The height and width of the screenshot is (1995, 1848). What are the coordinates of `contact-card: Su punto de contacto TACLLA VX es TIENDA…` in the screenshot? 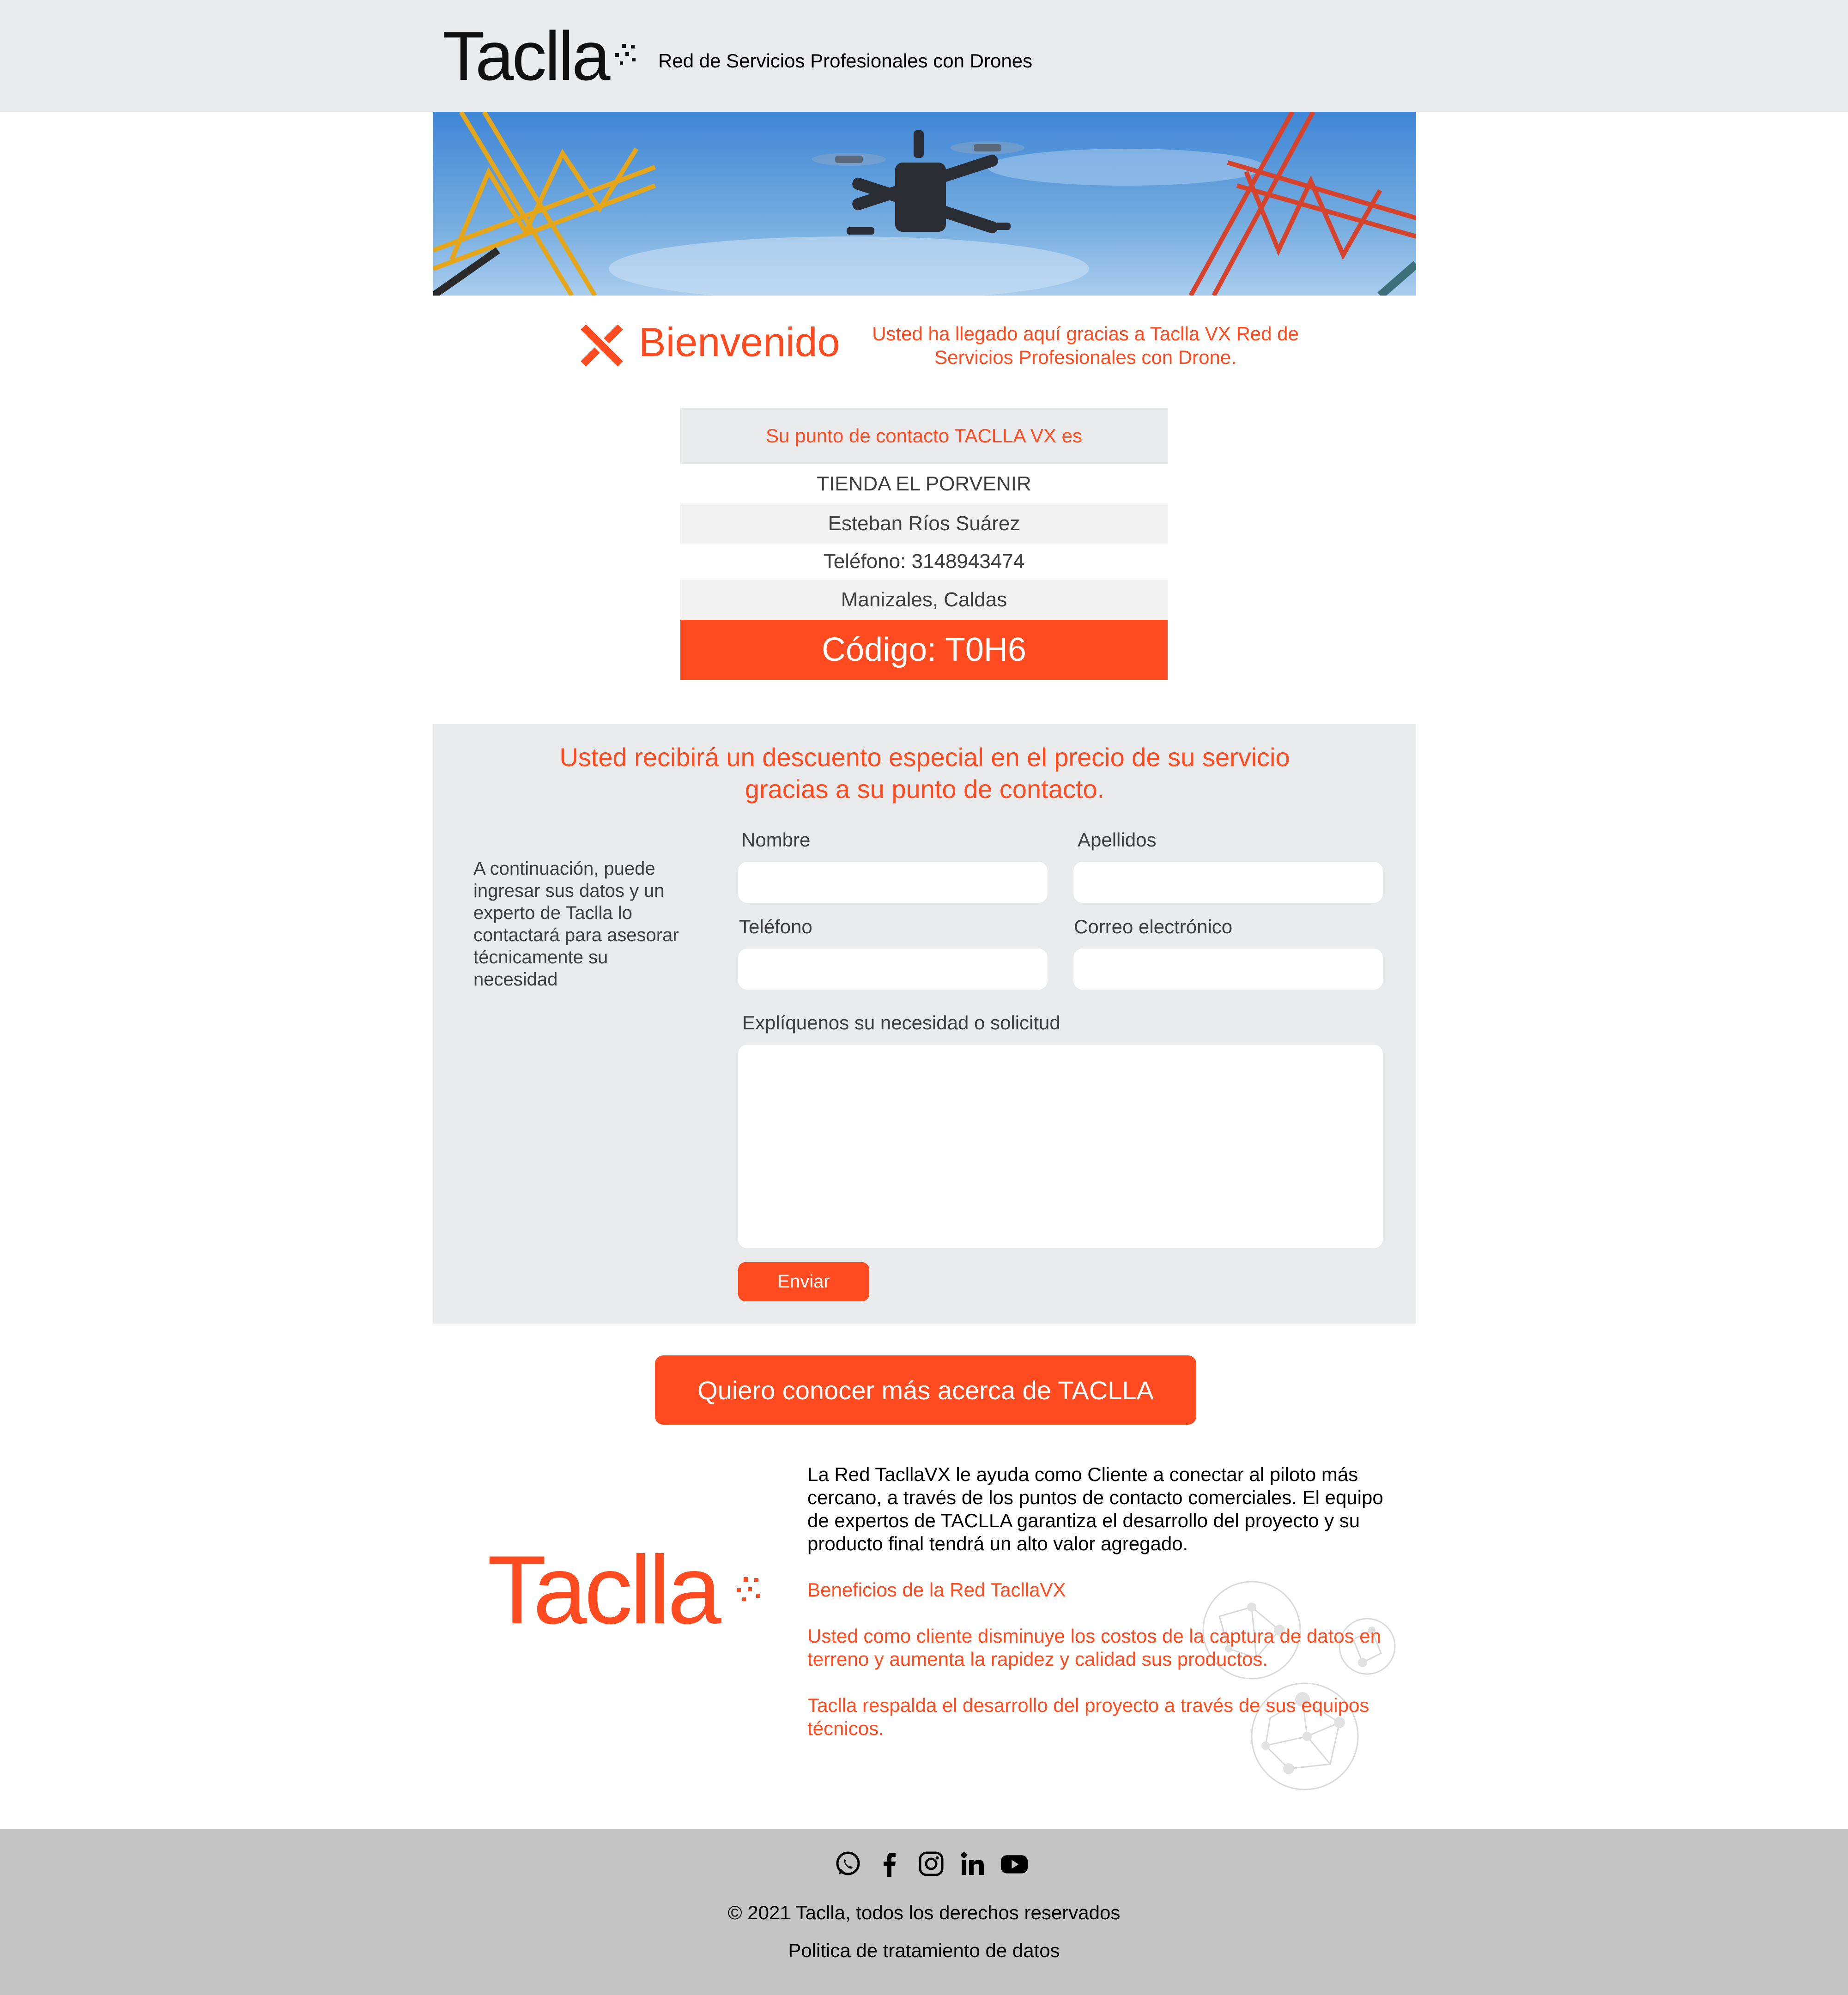 It's located at (924, 544).